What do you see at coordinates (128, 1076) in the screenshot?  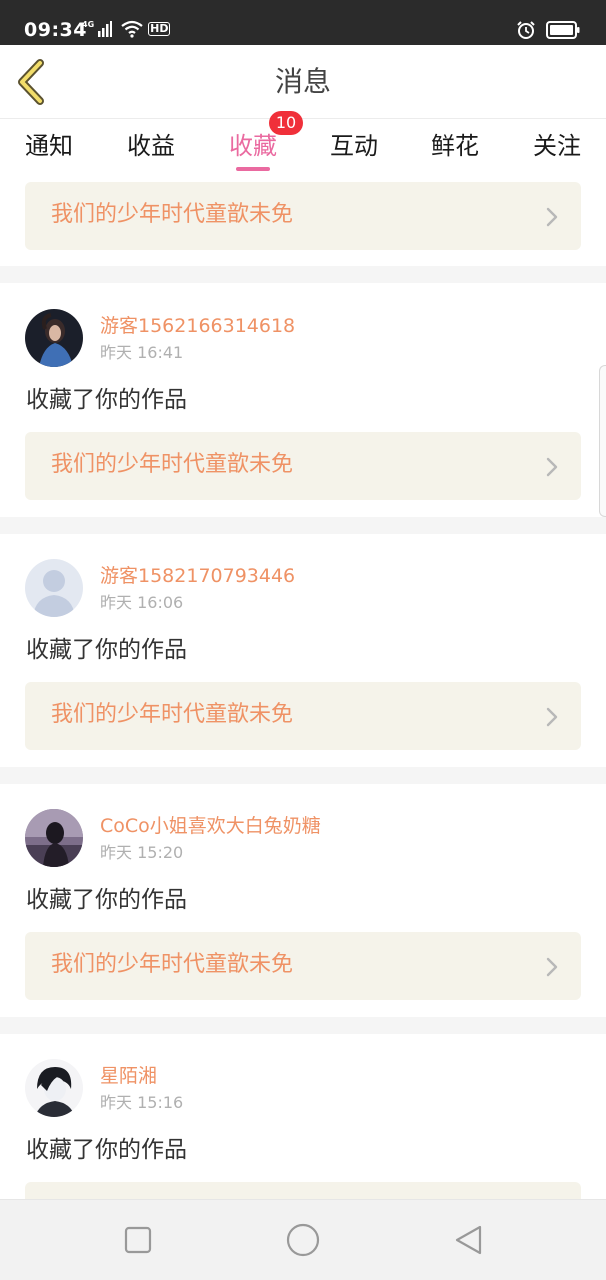 I see `username: 星陌湘` at bounding box center [128, 1076].